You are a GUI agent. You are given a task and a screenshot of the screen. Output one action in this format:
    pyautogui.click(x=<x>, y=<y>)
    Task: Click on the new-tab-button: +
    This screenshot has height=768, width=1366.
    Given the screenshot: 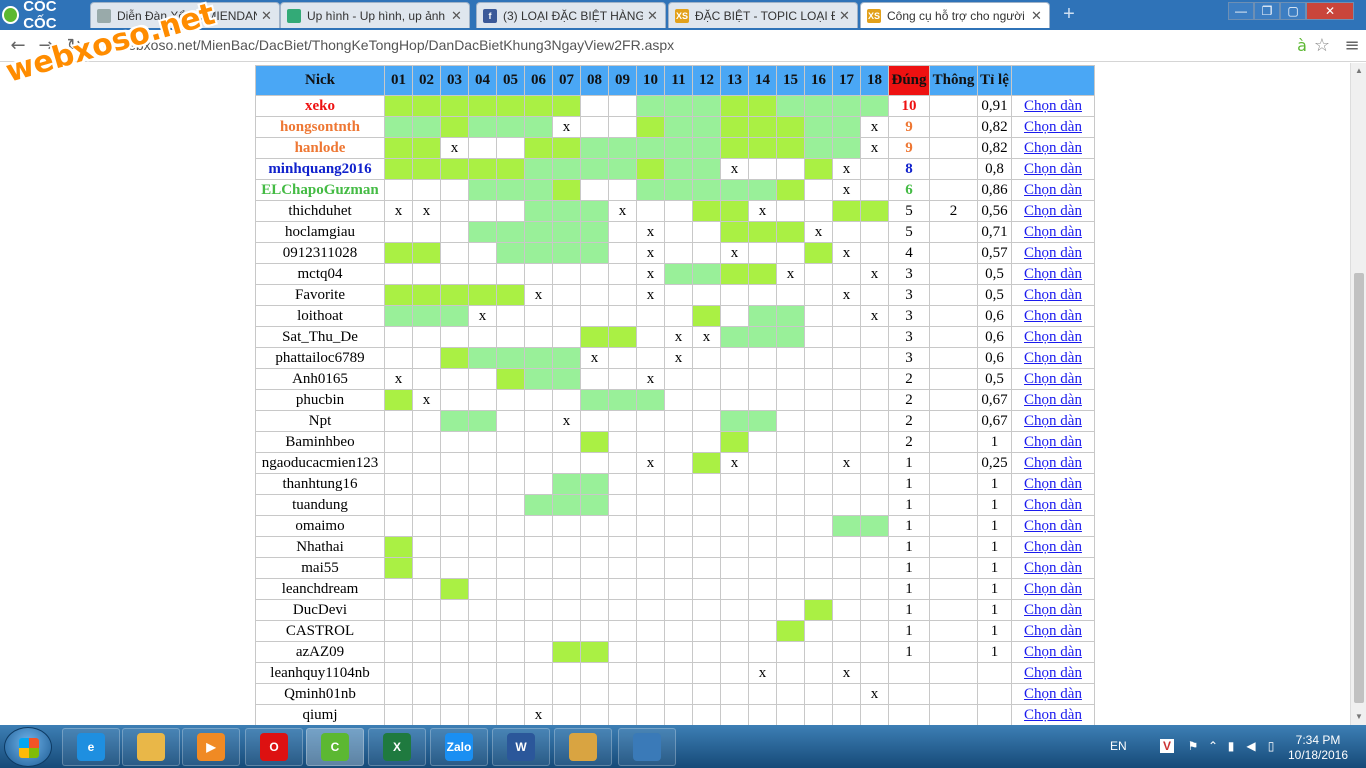 What is the action you would take?
    pyautogui.click(x=1069, y=14)
    